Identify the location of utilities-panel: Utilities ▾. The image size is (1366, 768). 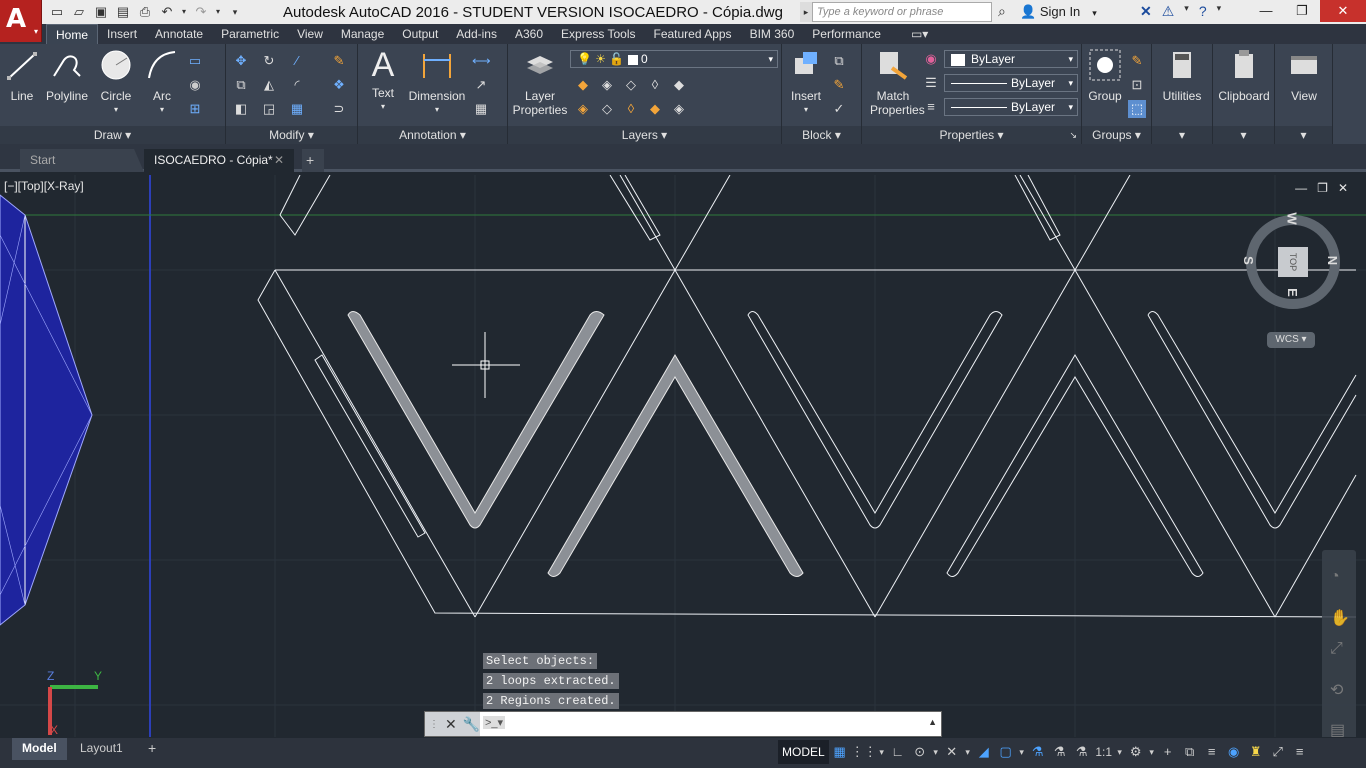
(1182, 94).